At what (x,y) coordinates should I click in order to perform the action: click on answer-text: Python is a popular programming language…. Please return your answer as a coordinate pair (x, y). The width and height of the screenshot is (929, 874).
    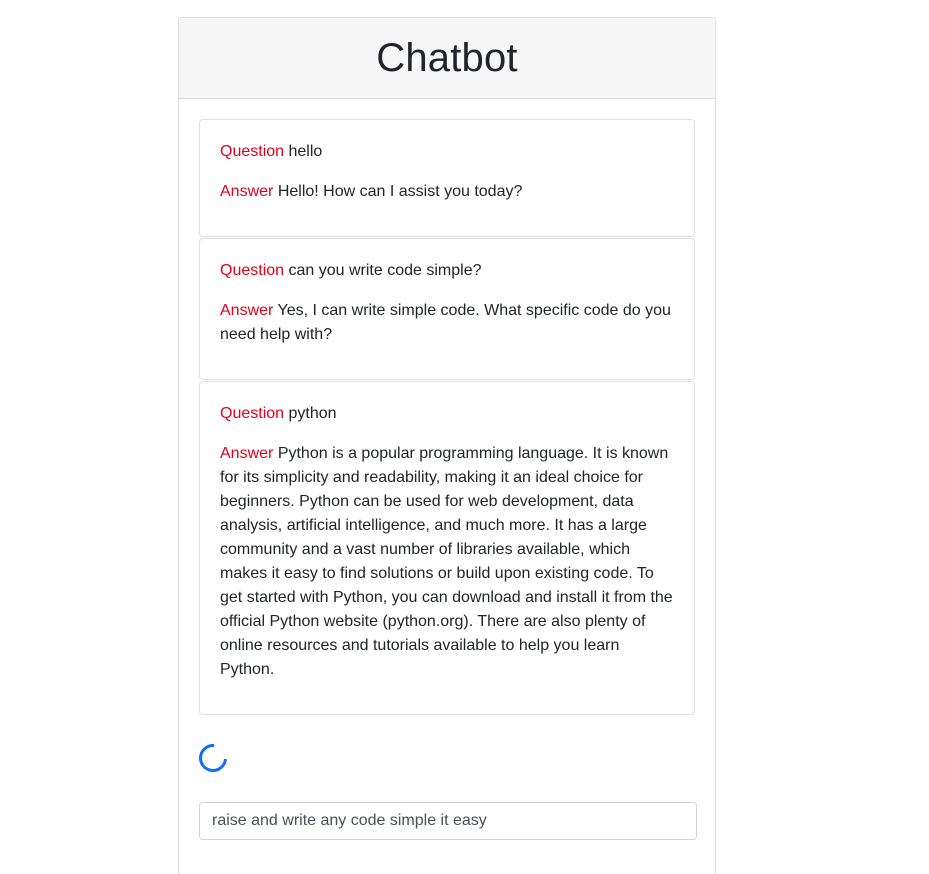
    Looking at the image, I should click on (446, 561).